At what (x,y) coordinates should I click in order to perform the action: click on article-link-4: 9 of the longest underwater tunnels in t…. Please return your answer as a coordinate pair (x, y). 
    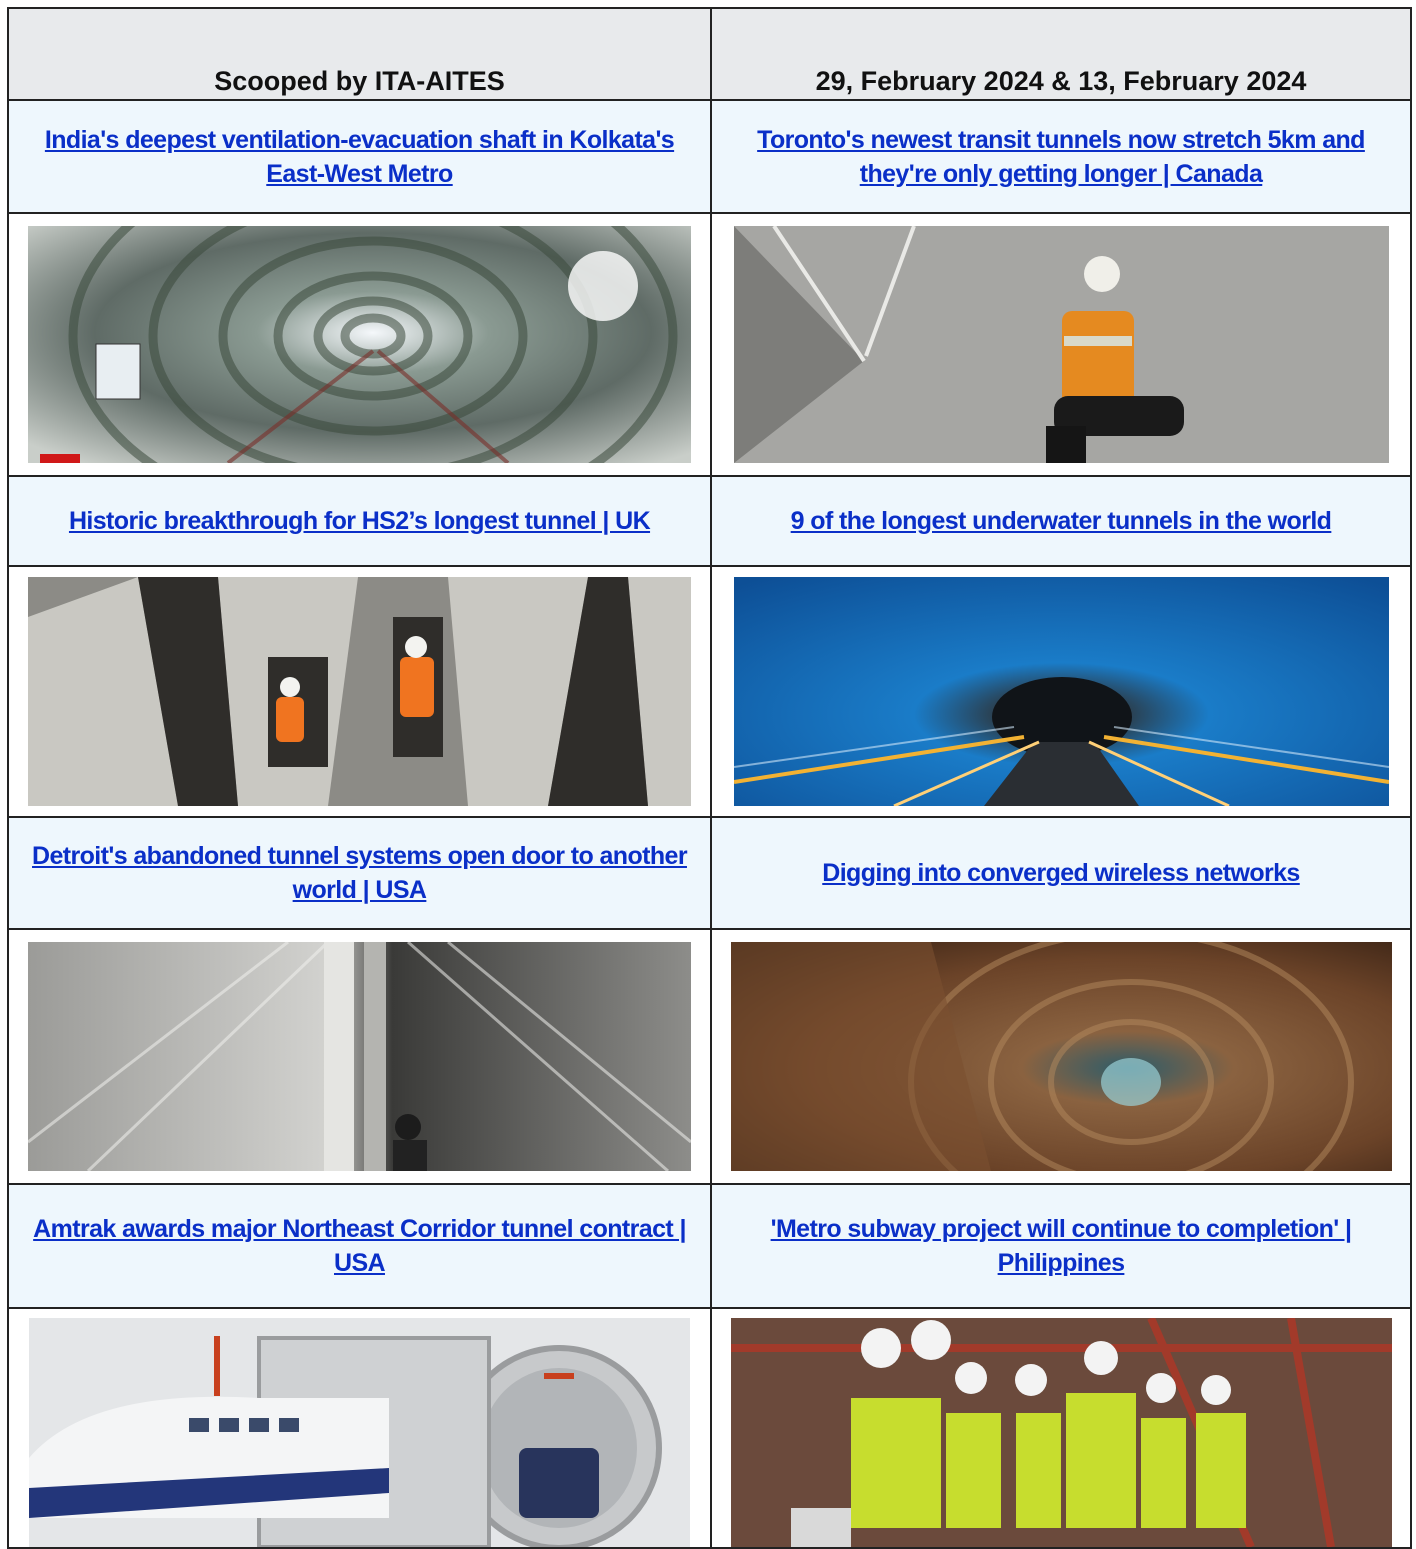
    Looking at the image, I should click on (1061, 521).